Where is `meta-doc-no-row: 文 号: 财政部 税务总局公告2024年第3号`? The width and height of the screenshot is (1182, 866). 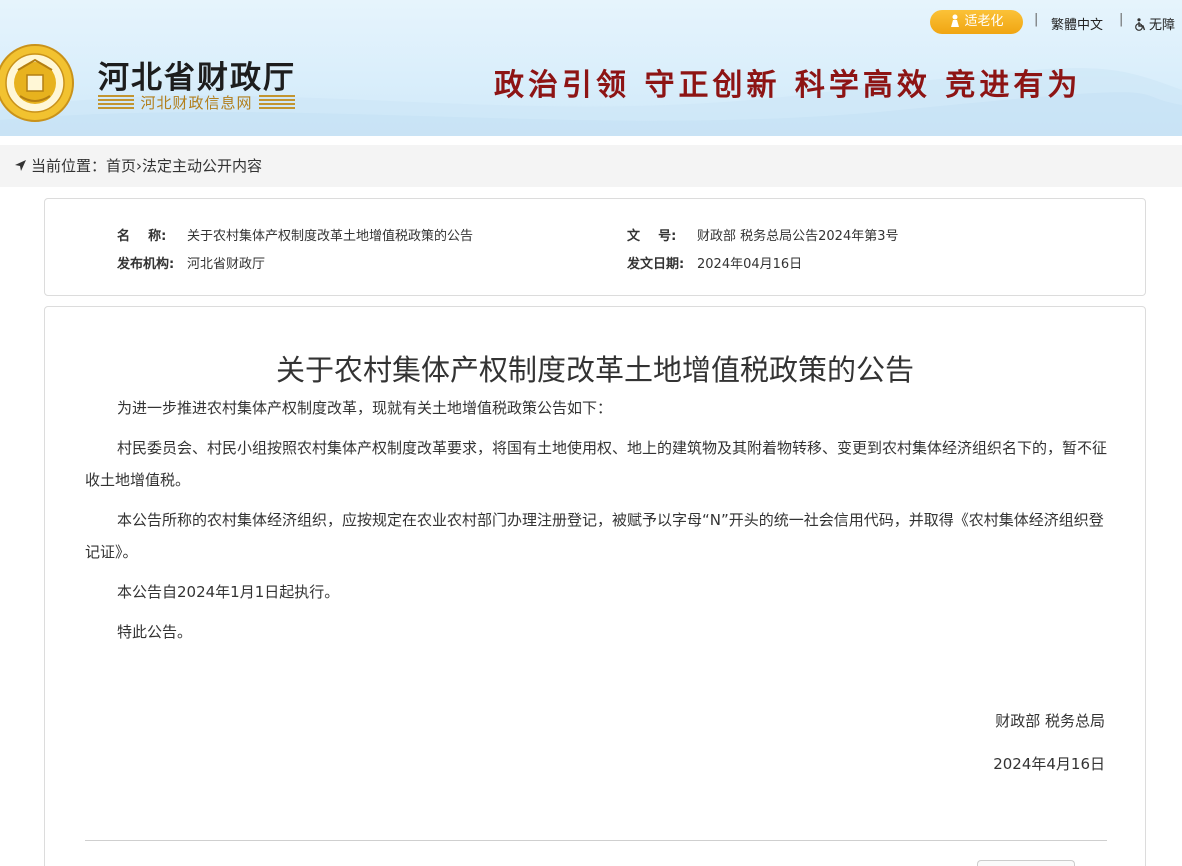 meta-doc-no-row: 文 号: 财政部 税务总局公告2024年第3号 is located at coordinates (763, 234).